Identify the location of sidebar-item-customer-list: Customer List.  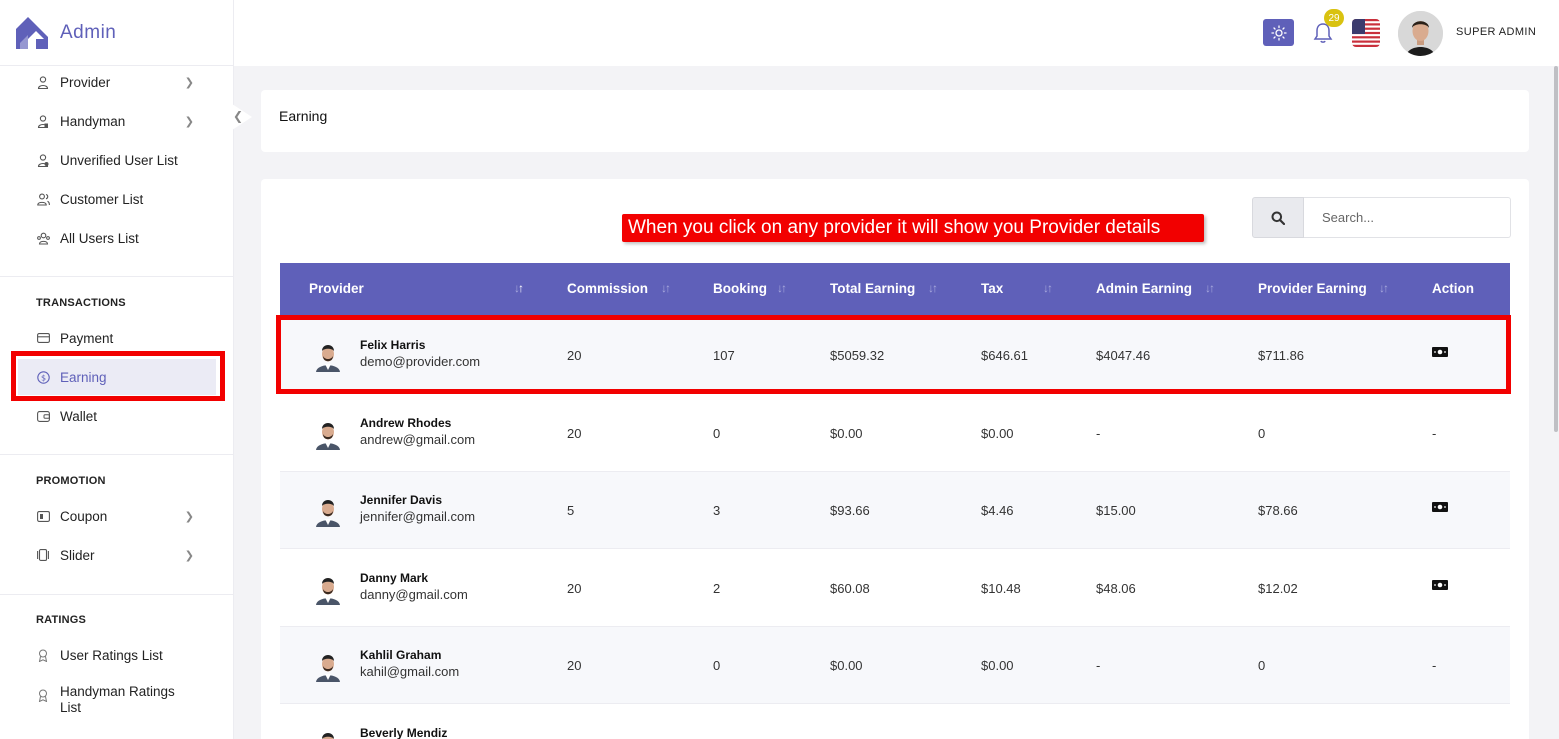
(117, 199).